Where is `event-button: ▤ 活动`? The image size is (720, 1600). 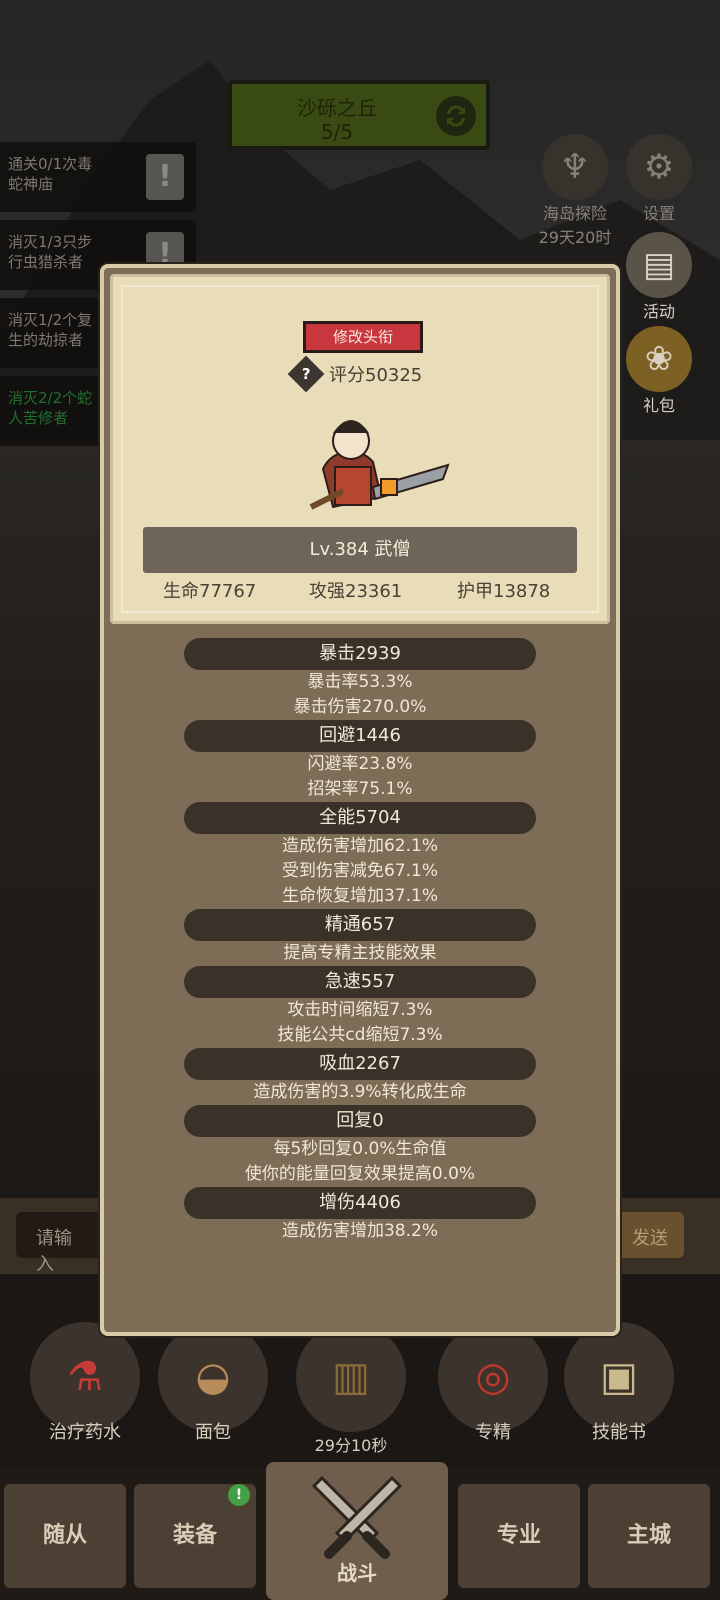 event-button: ▤ 活动 is located at coordinates (659, 277).